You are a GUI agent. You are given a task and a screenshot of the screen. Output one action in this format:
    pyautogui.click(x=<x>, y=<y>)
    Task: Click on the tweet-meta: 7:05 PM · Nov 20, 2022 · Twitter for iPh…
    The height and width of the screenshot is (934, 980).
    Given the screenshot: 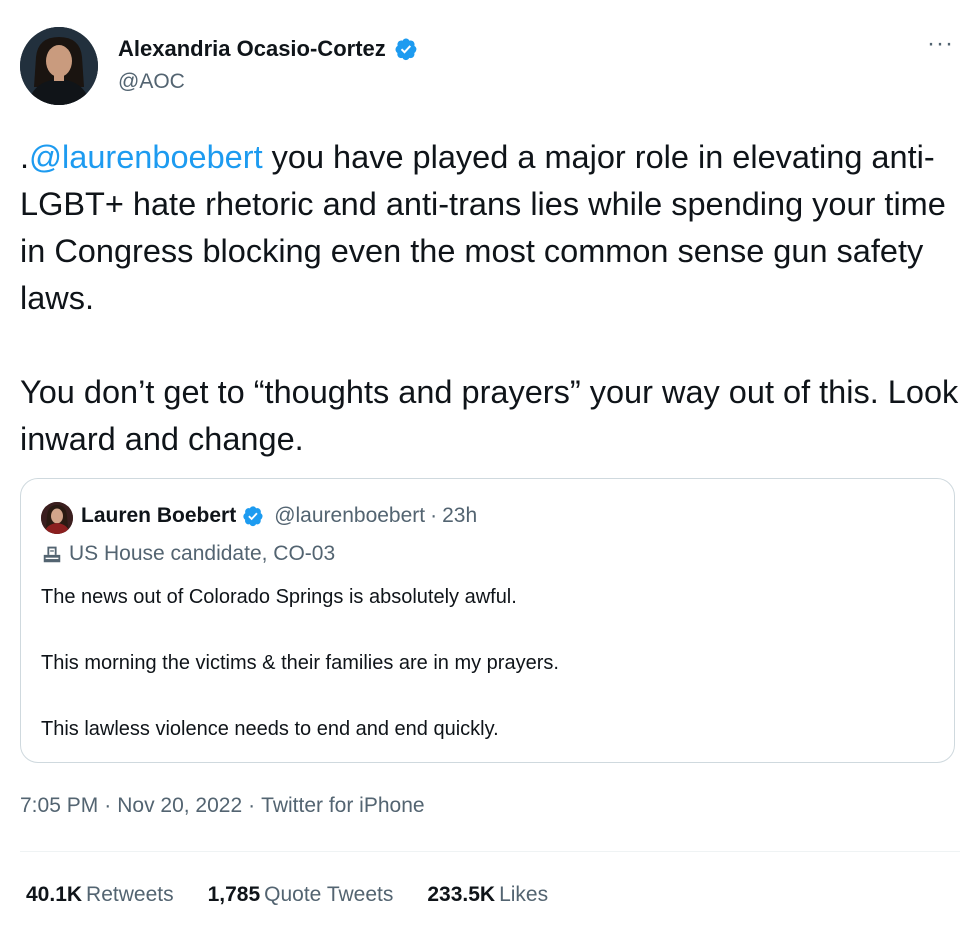 What is the action you would take?
    pyautogui.click(x=222, y=806)
    